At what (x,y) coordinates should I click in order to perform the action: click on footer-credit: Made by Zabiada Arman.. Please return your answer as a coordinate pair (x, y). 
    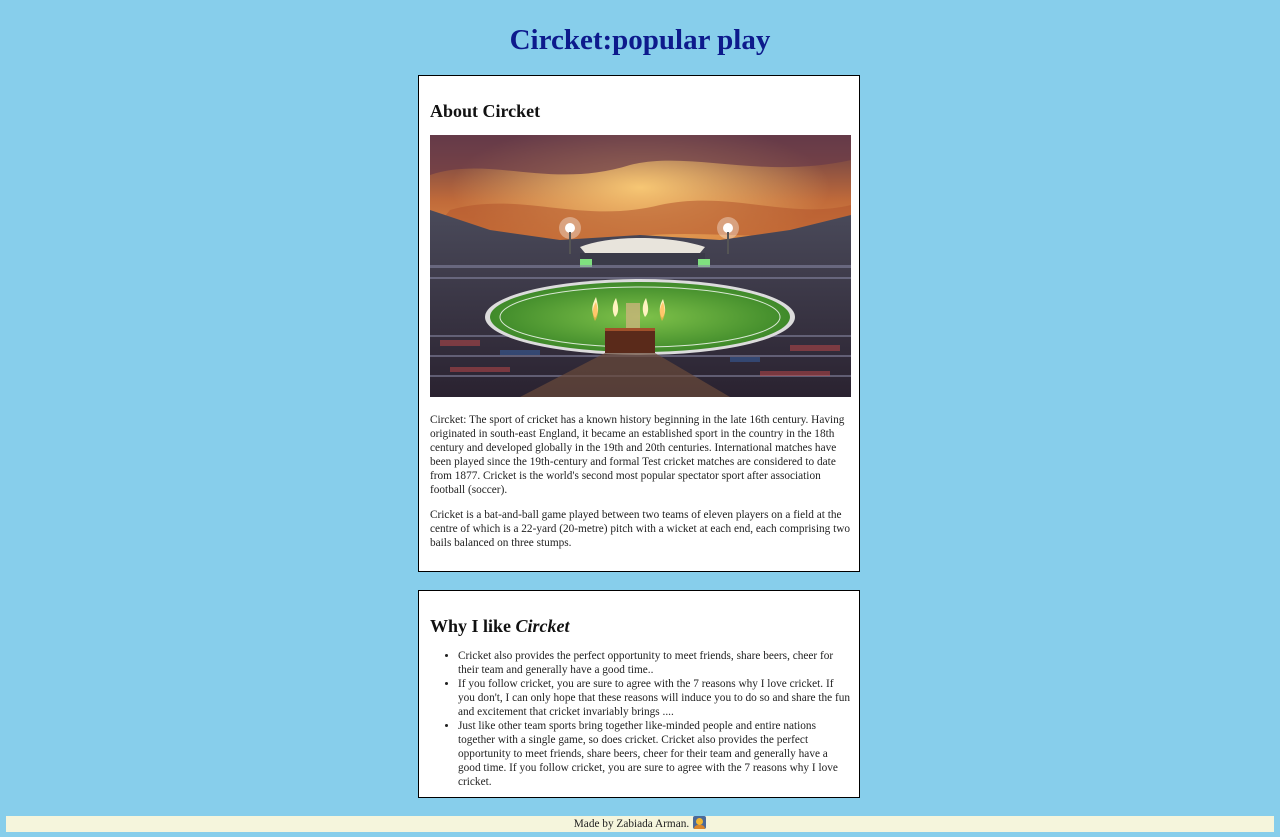
    Looking at the image, I should click on (631, 824).